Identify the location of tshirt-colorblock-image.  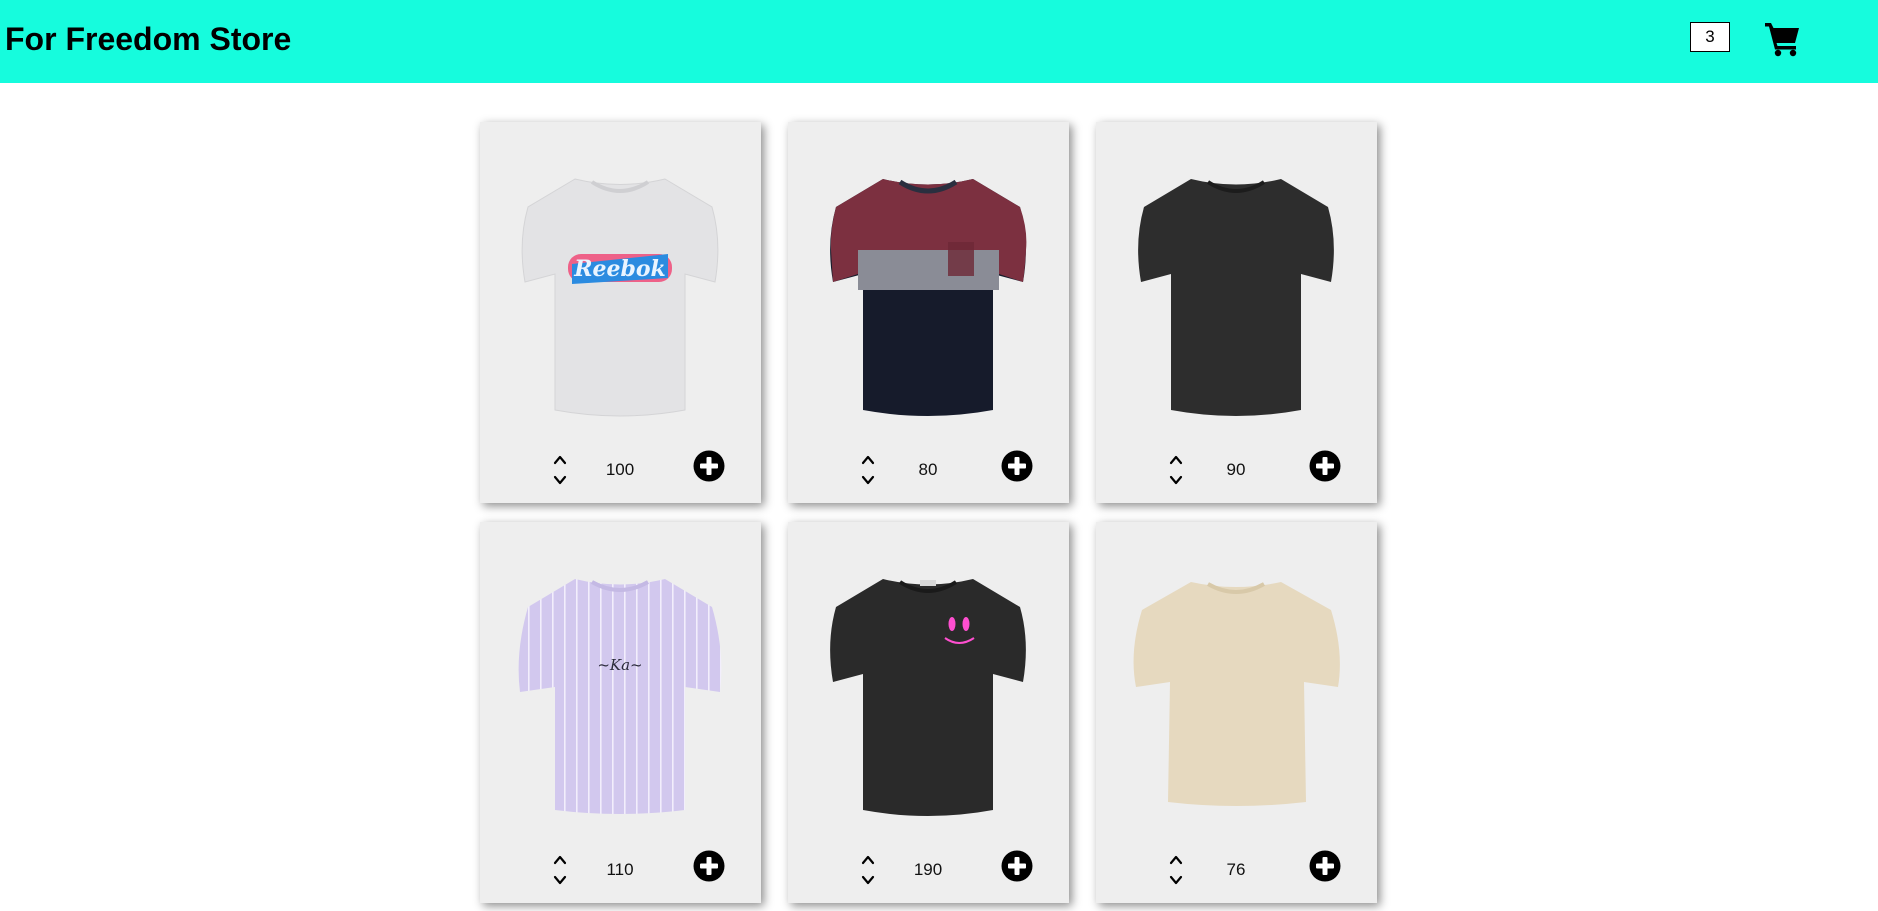
(928, 297).